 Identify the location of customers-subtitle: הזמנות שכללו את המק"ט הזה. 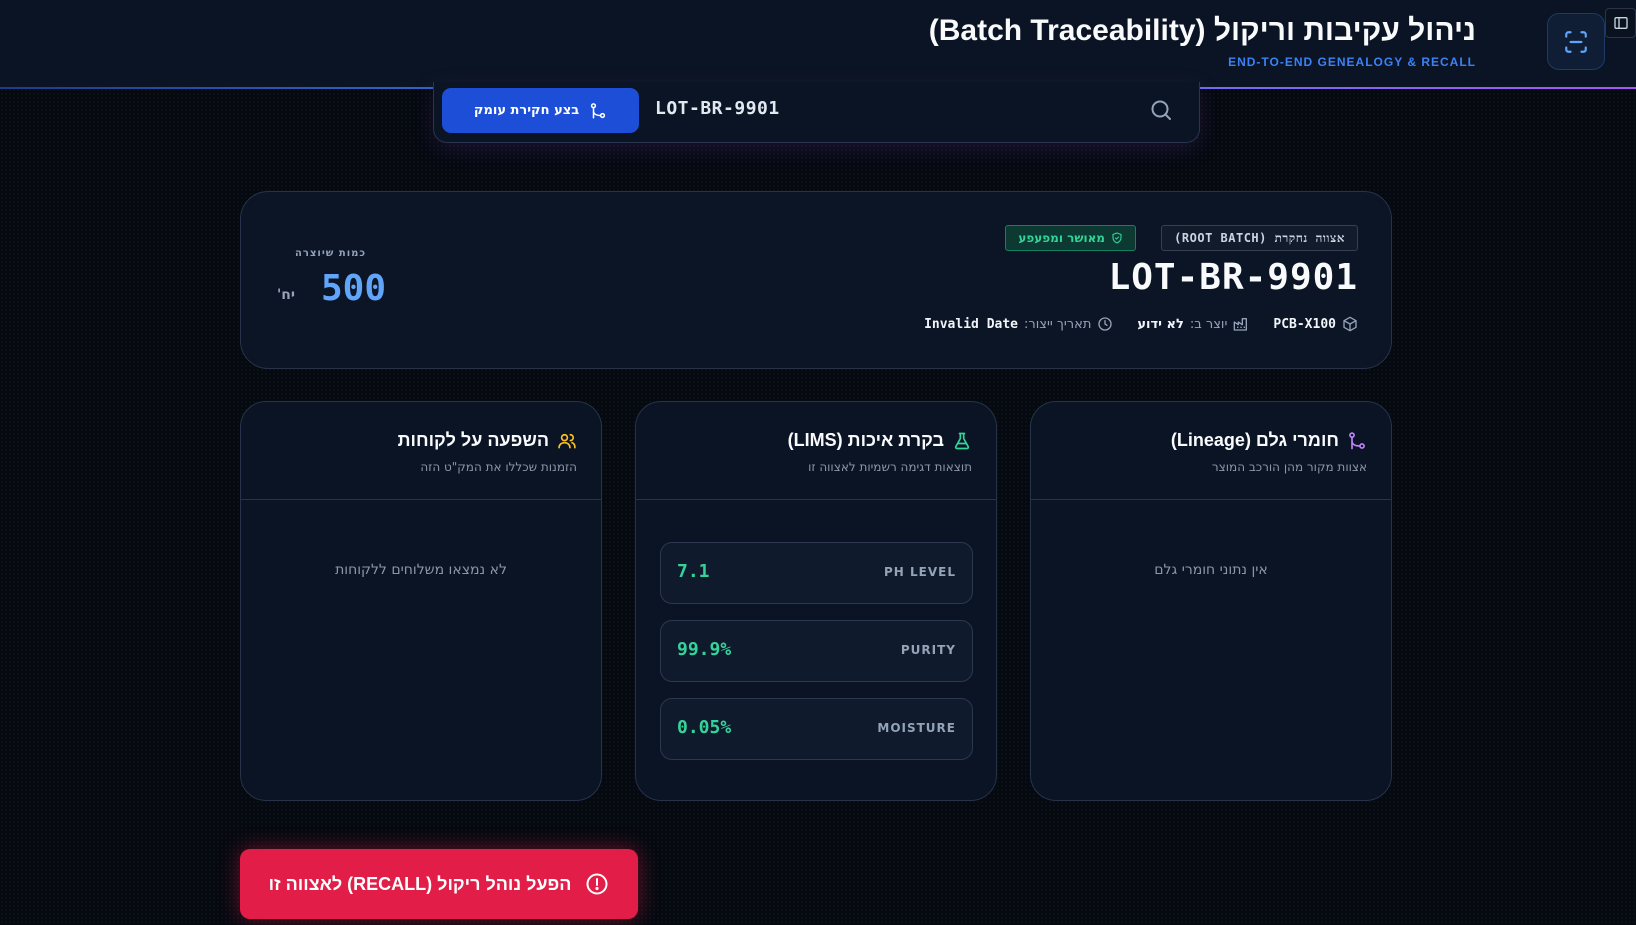
(498, 467).